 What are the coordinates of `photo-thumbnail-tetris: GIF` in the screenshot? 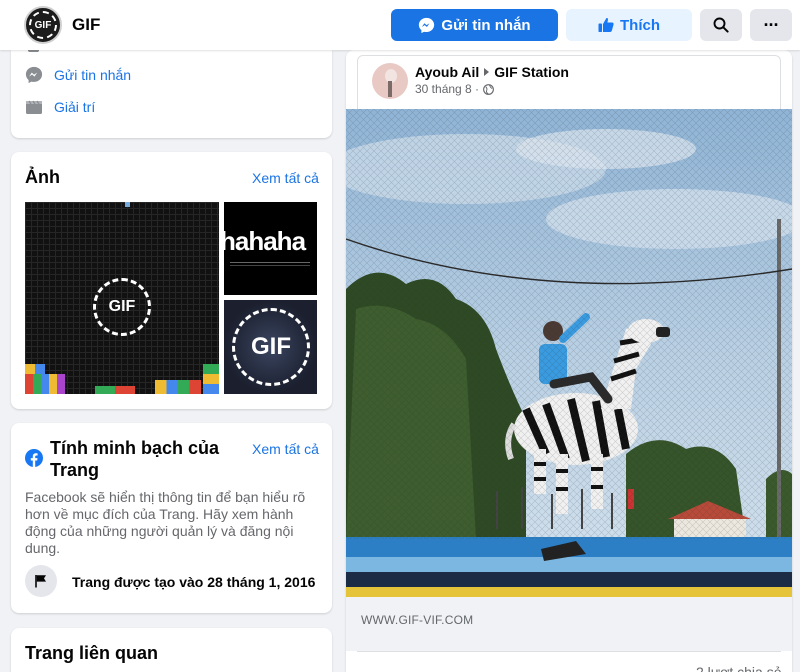 It's located at (122, 298).